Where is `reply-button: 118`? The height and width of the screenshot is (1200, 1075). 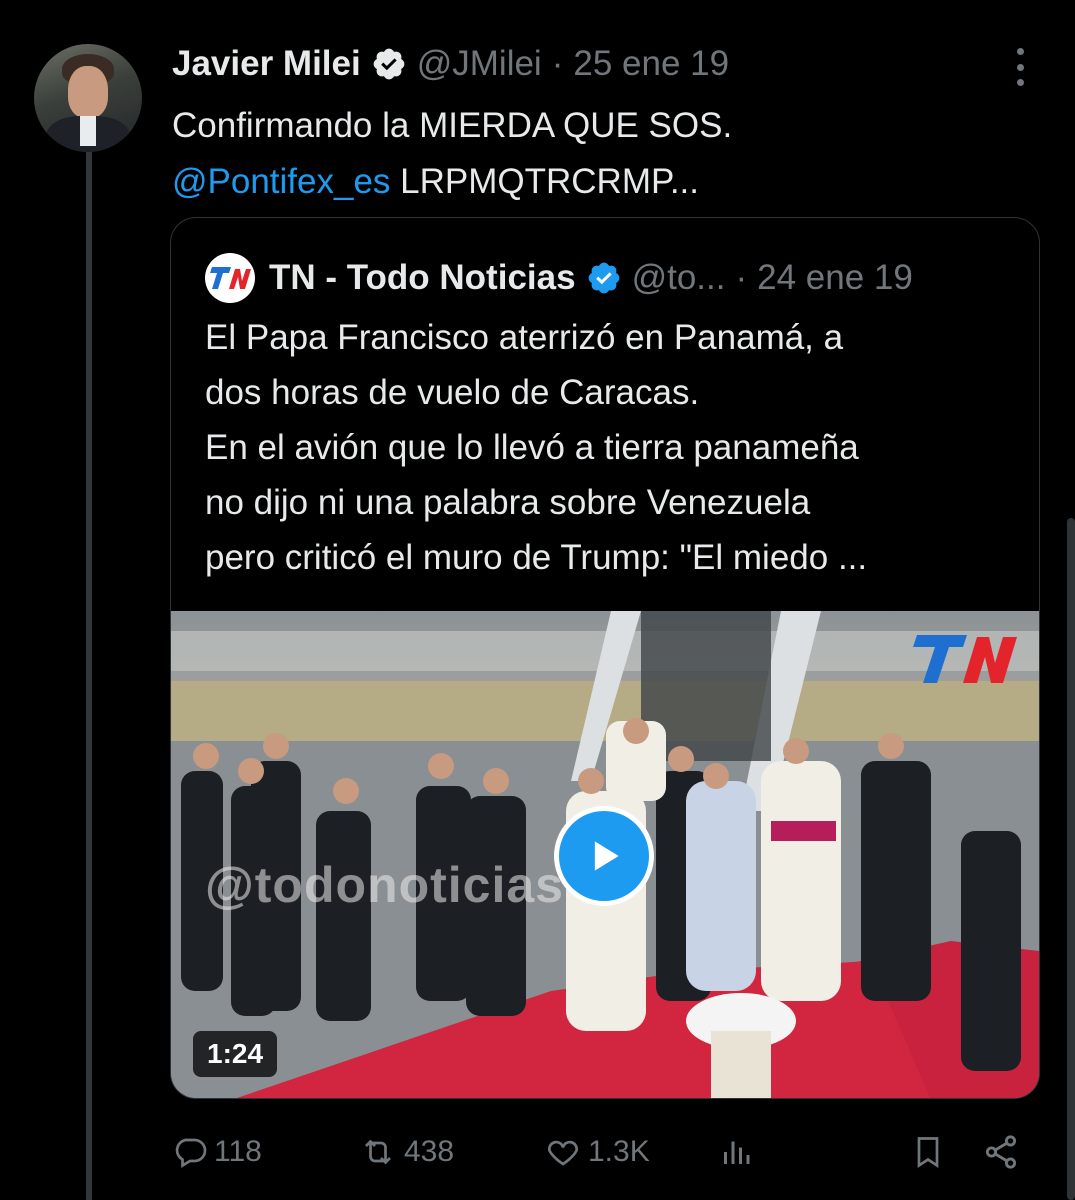 reply-button: 118 is located at coordinates (217, 1152).